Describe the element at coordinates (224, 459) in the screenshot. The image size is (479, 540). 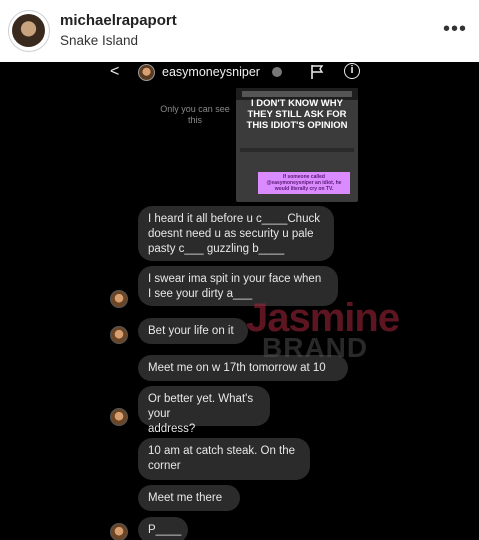
I see `message-bubble: 10 am at catch steak. On the corner` at that location.